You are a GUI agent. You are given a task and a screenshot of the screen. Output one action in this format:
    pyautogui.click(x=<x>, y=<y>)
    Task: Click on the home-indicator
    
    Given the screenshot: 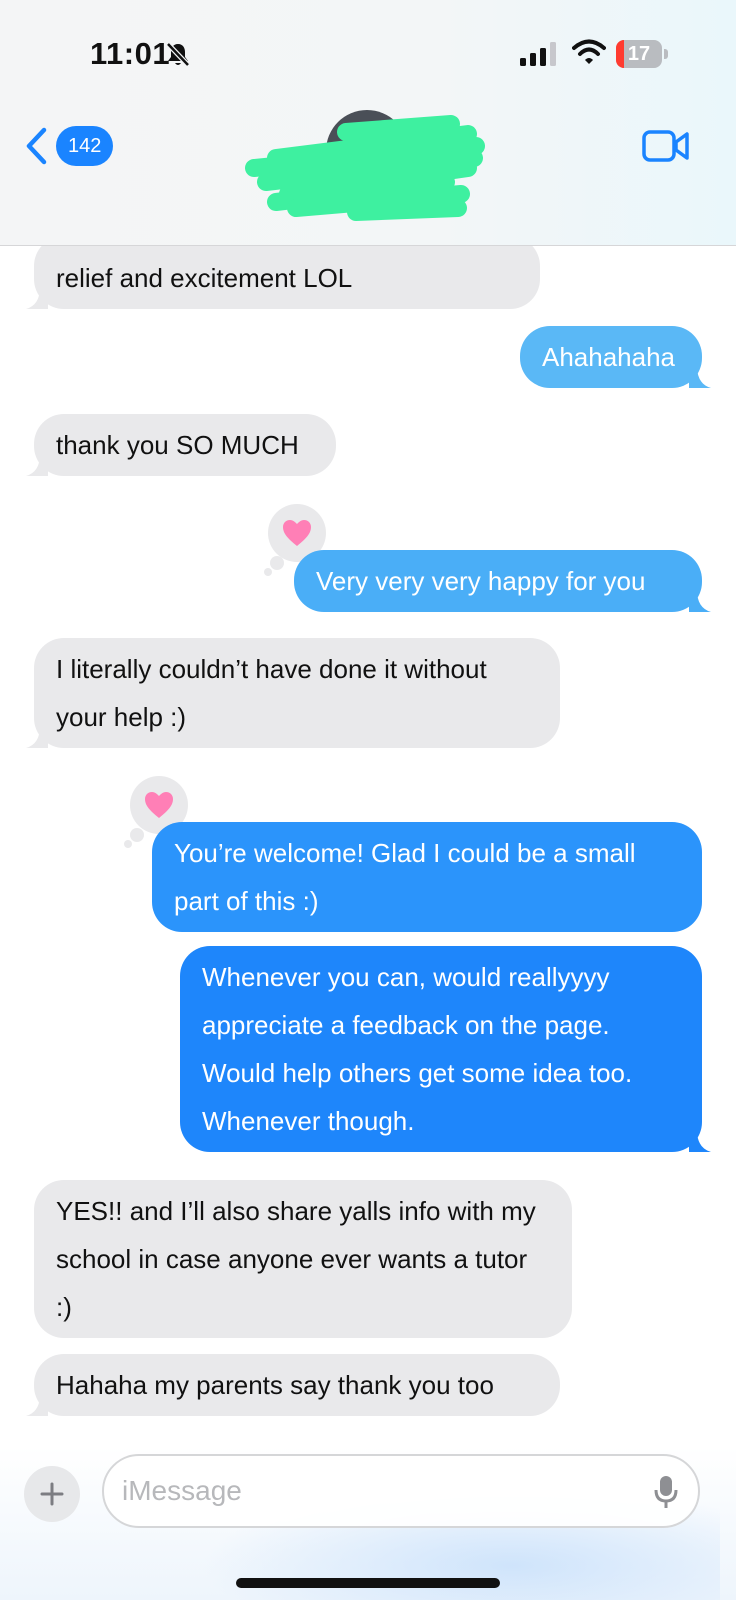 What is the action you would take?
    pyautogui.click(x=368, y=1583)
    